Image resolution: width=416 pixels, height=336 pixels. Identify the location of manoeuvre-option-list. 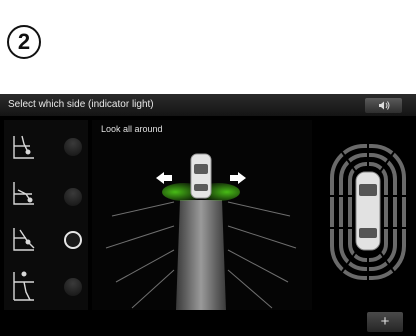
(46, 215).